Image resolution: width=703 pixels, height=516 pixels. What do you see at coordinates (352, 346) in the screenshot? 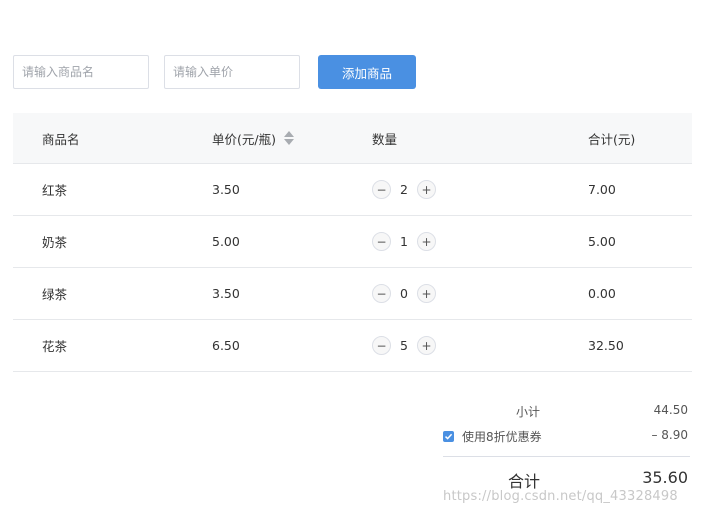
I see `table-row: 花茶 6.50 − 5 + 32.50` at bounding box center [352, 346].